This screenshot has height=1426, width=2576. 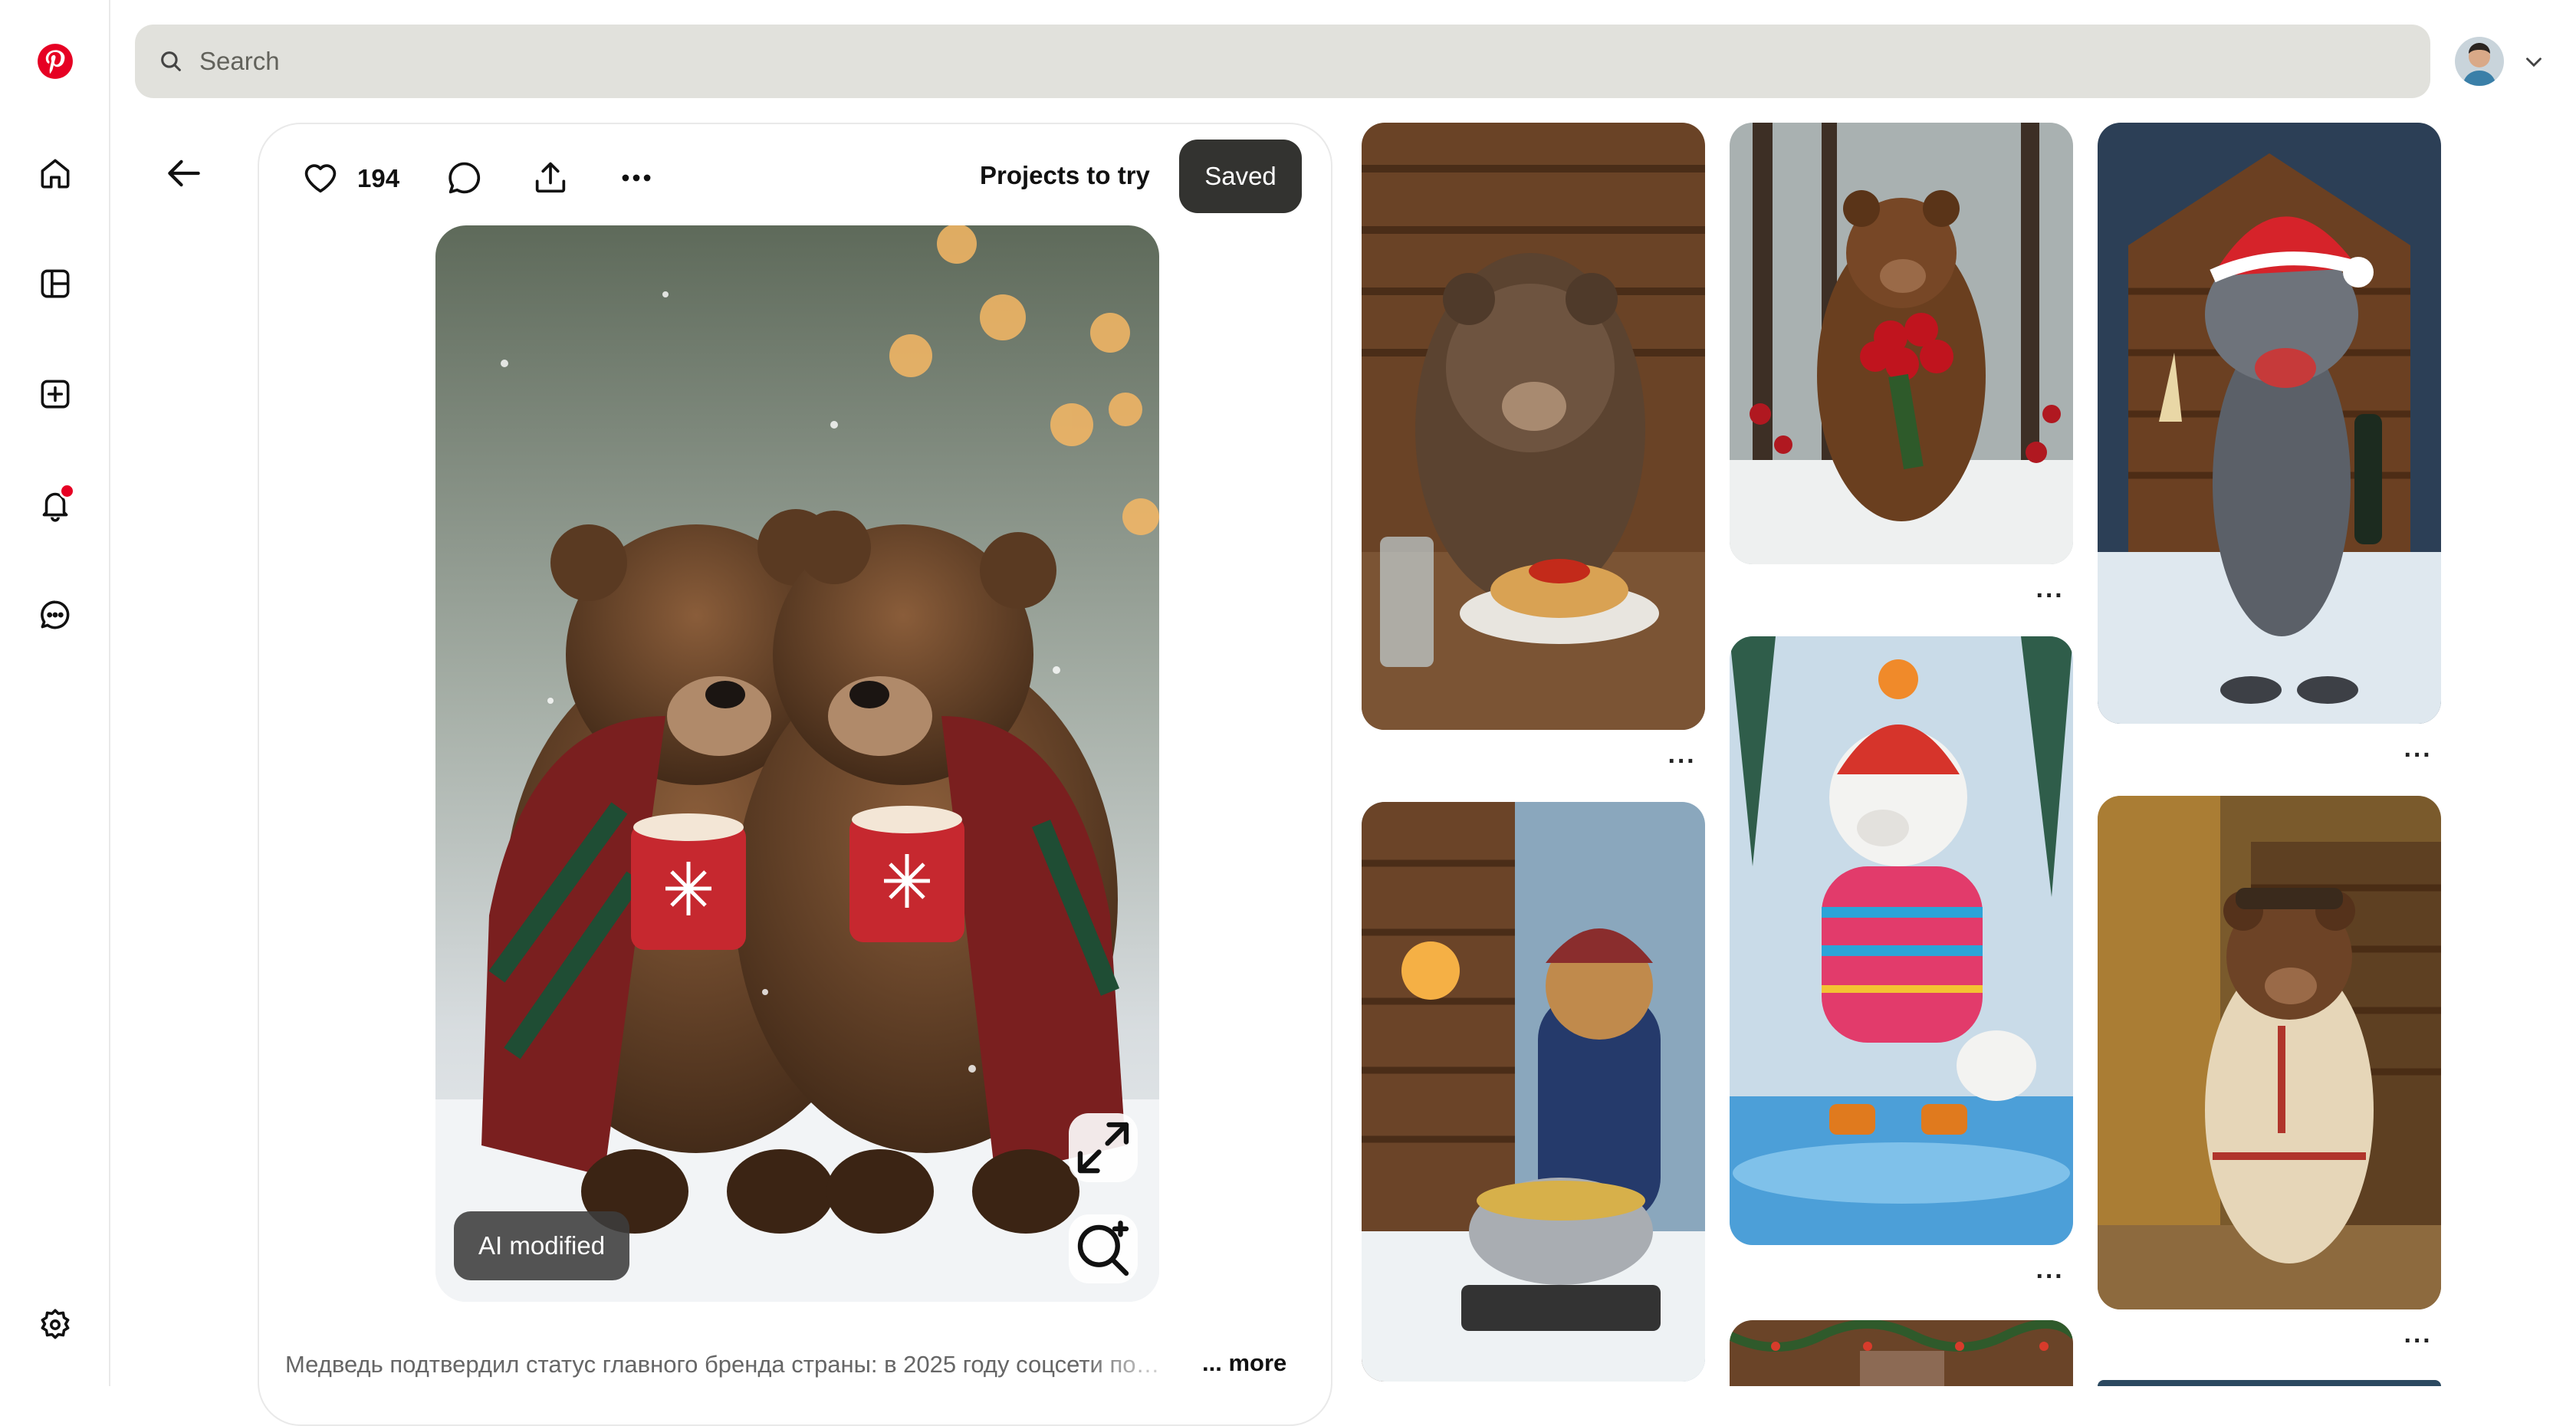 I want to click on search-bar, so click(x=1282, y=62).